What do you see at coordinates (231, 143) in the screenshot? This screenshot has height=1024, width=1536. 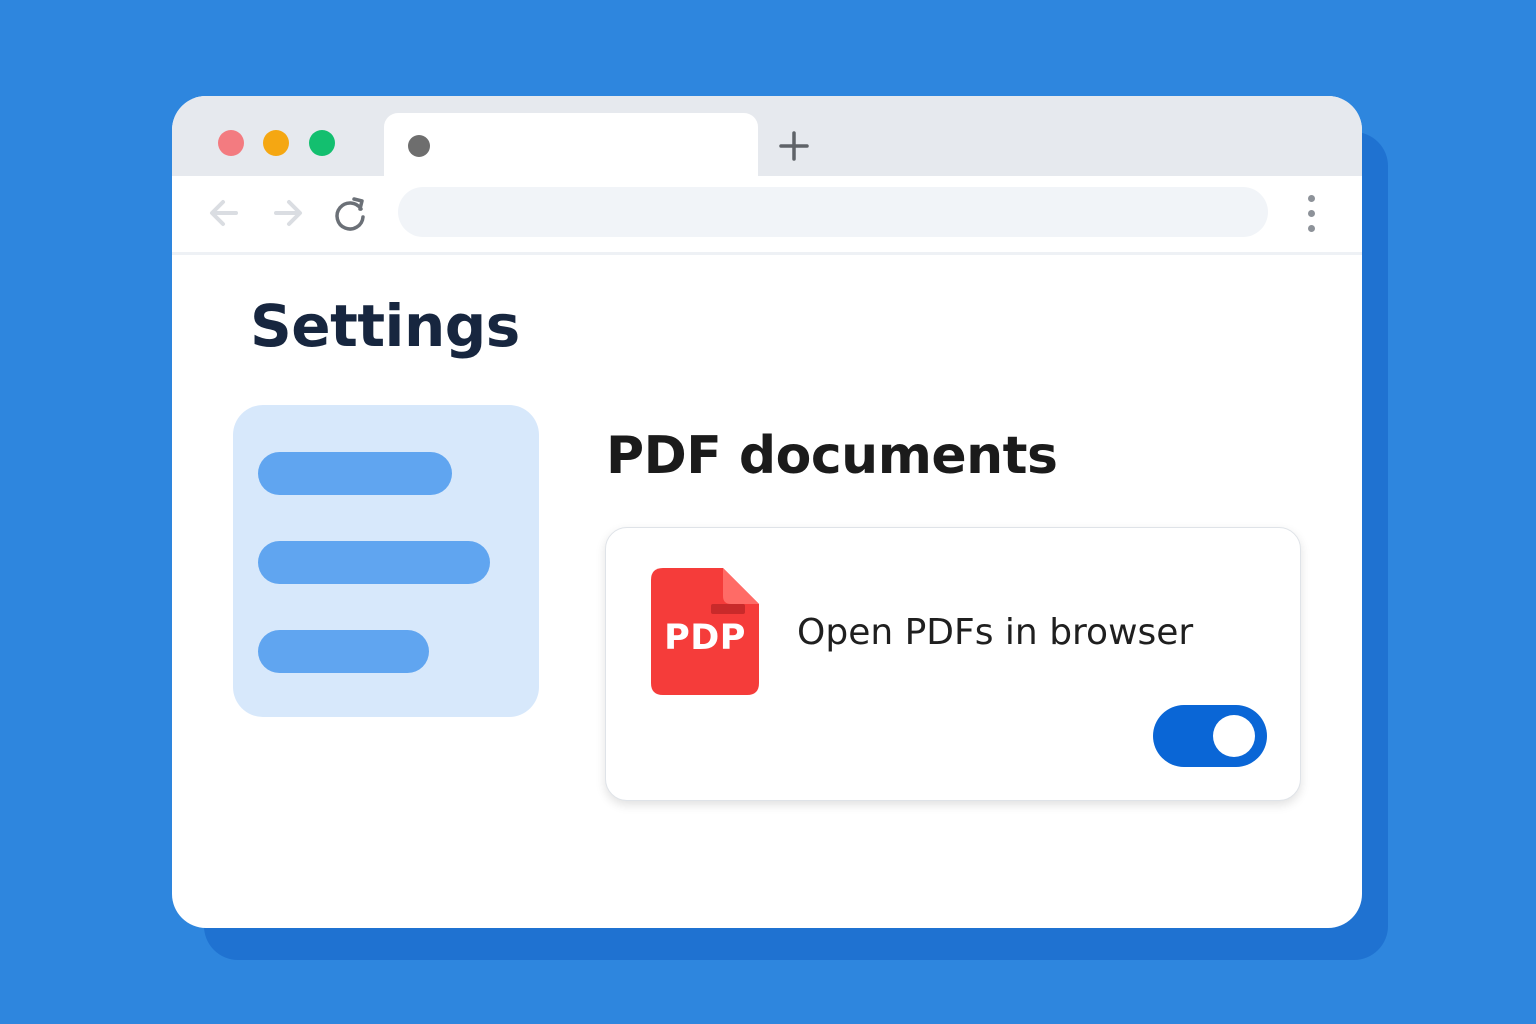 I see `window-close-button` at bounding box center [231, 143].